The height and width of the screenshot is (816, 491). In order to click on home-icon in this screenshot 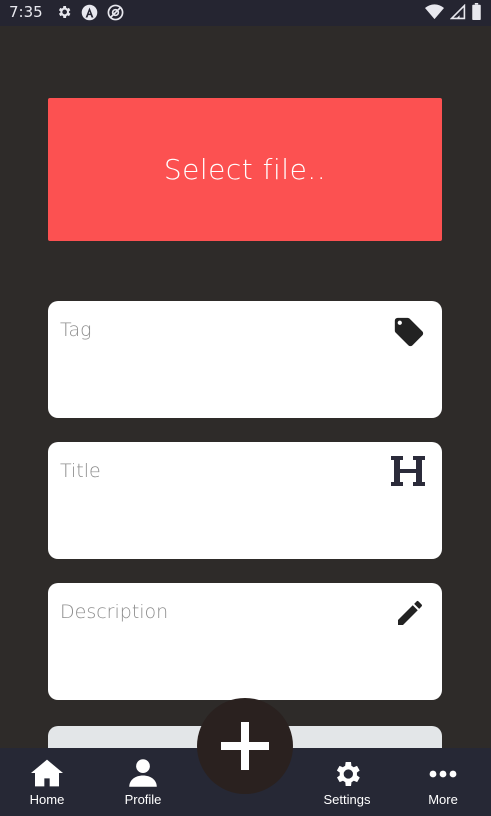, I will do `click(47, 773)`.